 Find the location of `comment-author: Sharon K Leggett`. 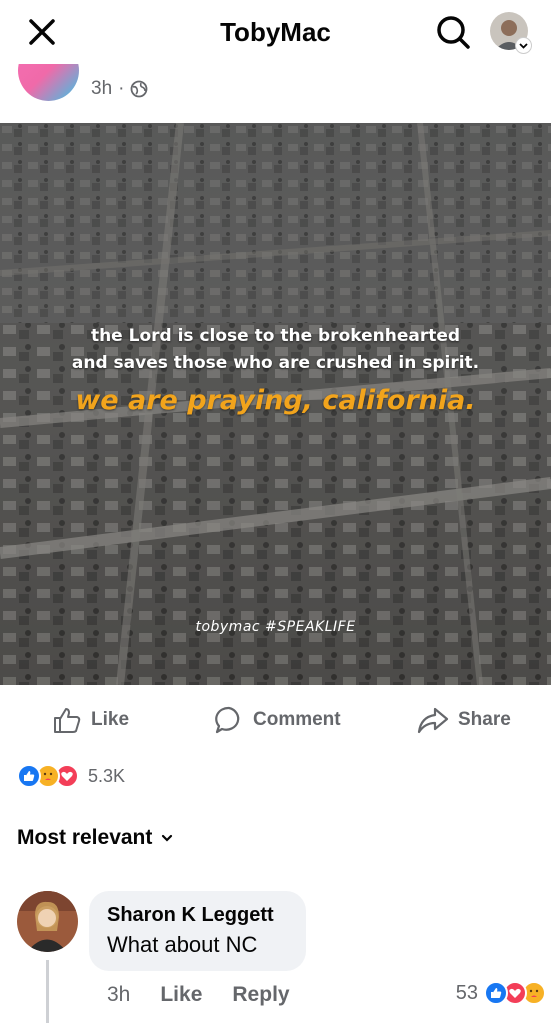

comment-author: Sharon K Leggett is located at coordinates (206, 915).